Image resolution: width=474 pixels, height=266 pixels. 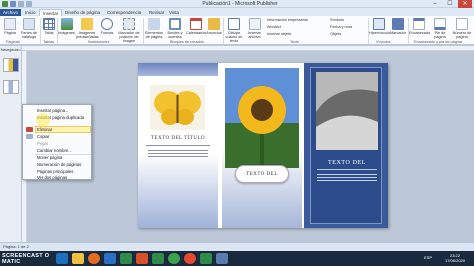 I want to click on panel-middle: TEXTO DEL, so click(x=262, y=145).